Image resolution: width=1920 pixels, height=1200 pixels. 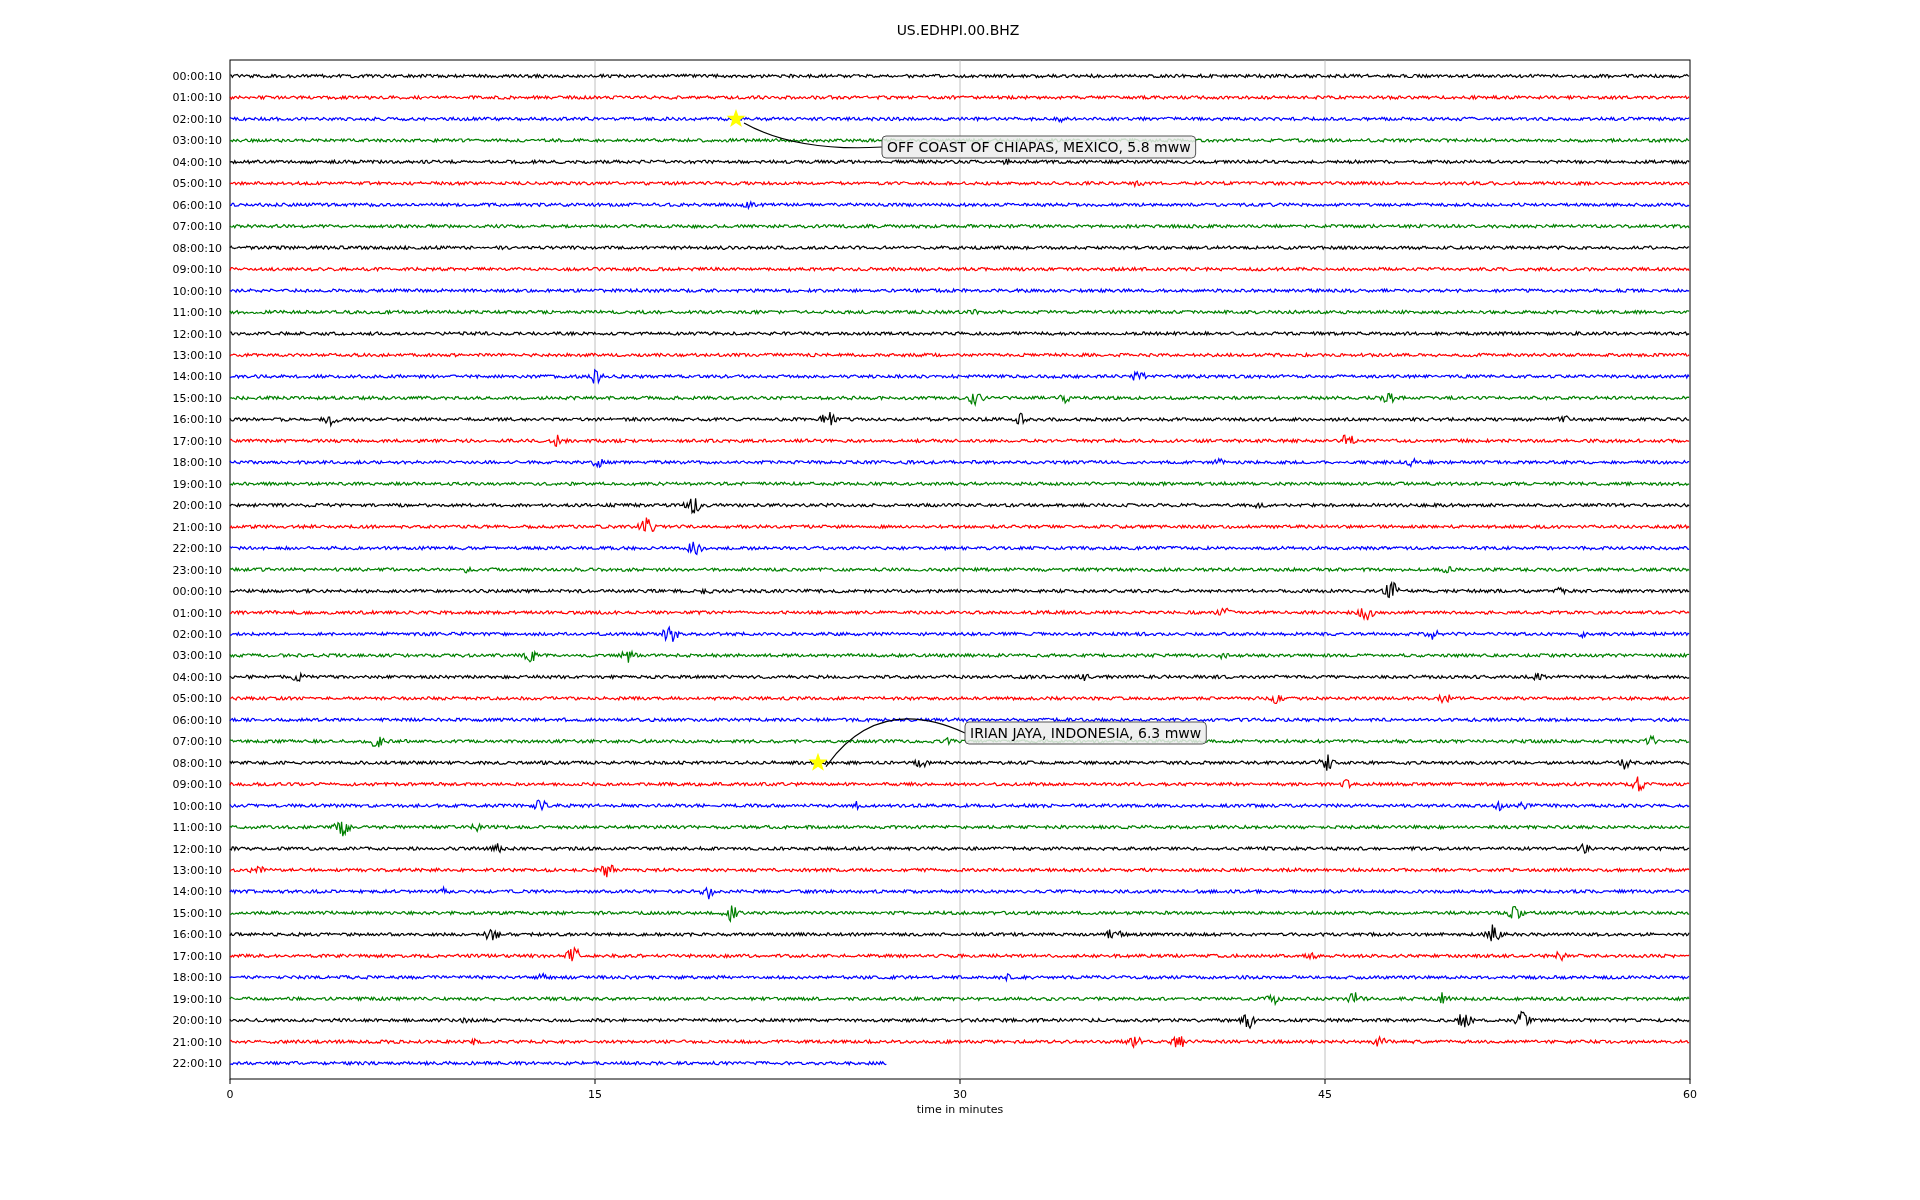 I want to click on event-label: IRIAN JAYA, INDONESIA, 6.3 mww, so click(x=1085, y=733).